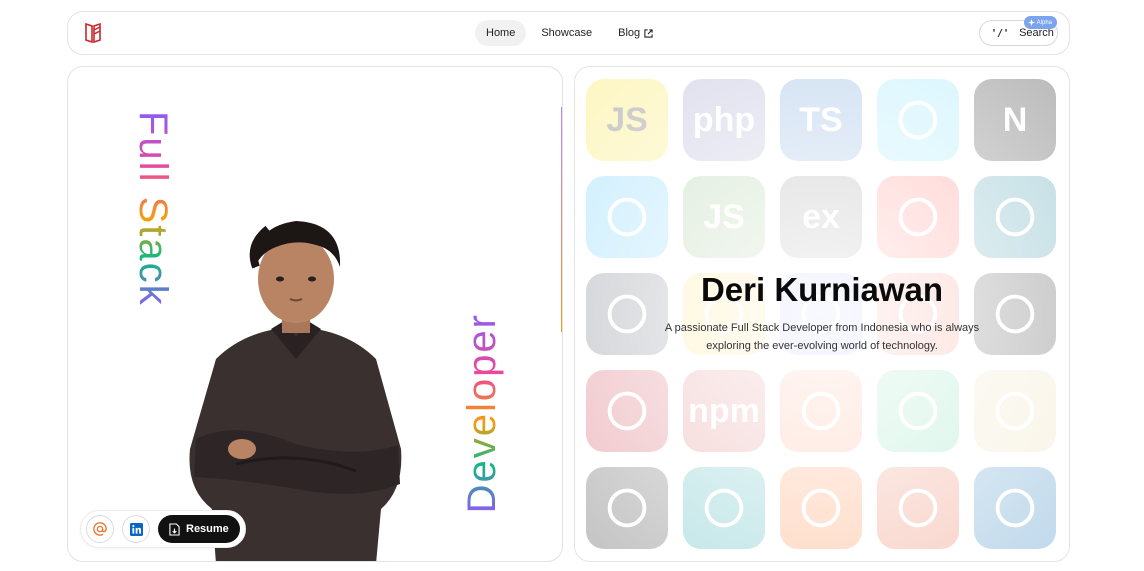 The height and width of the screenshot is (571, 1144). I want to click on search-shortcut: '/', so click(1000, 33).